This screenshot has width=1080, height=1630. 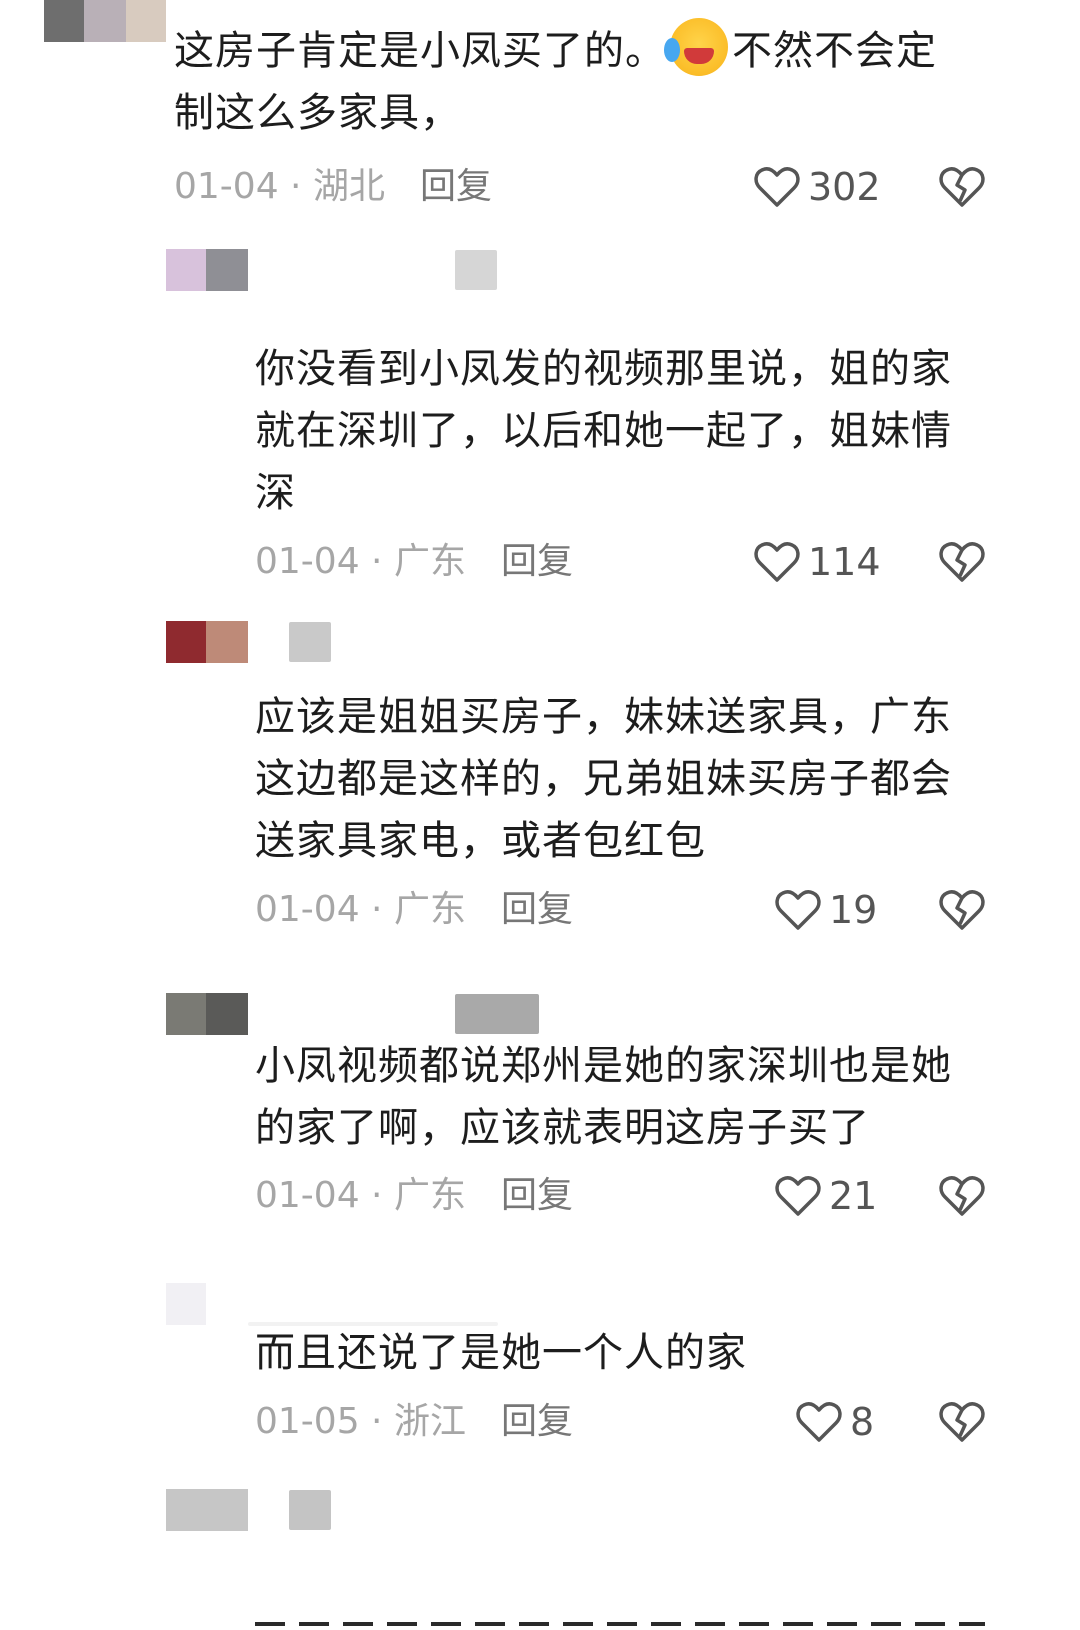 I want to click on comment-date-region: 01-05 · 浙江, so click(x=360, y=1421).